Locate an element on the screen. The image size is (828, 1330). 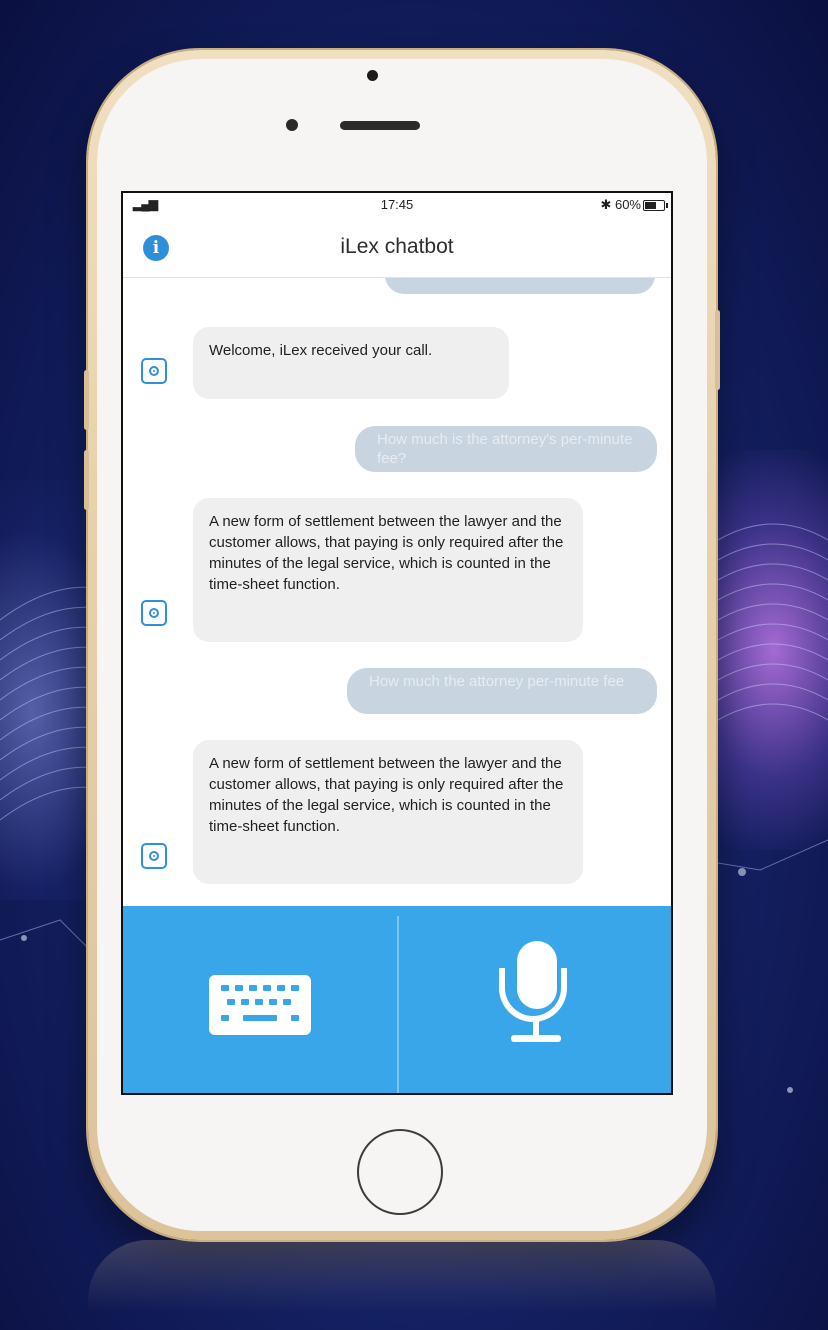
bot-message-bubble: Welcome, iLex received your call. is located at coordinates (351, 363).